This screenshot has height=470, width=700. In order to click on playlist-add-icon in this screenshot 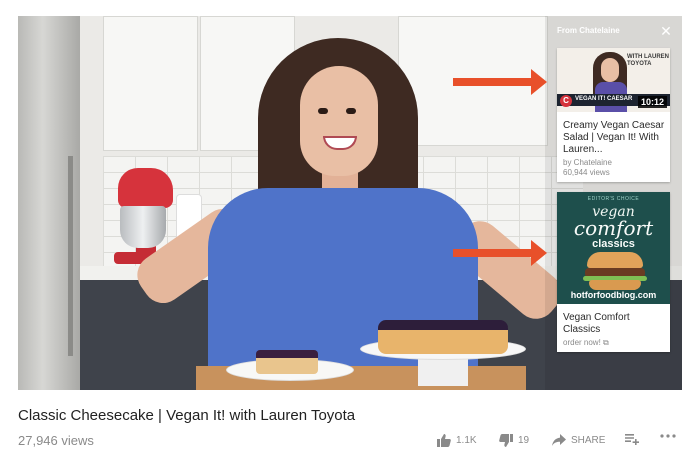, I will do `click(632, 439)`.